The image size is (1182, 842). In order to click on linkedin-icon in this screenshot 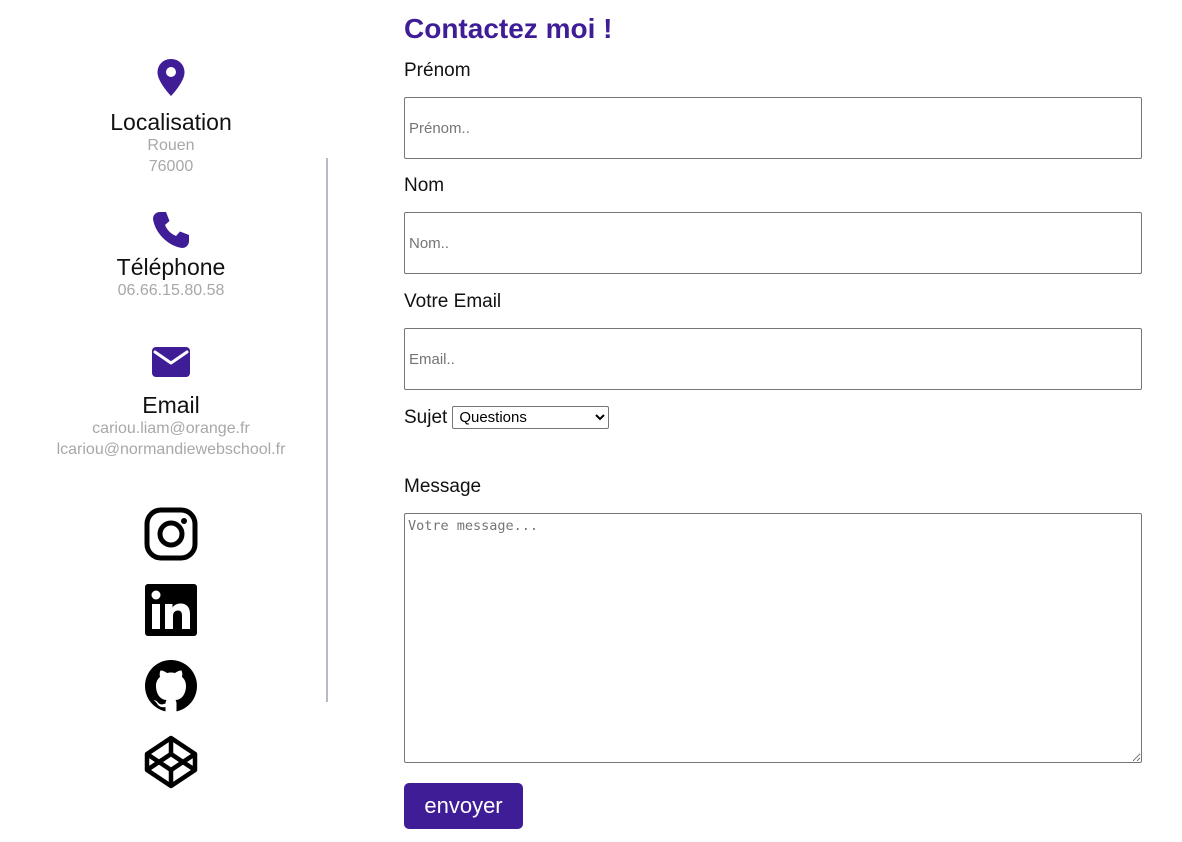, I will do `click(171, 610)`.